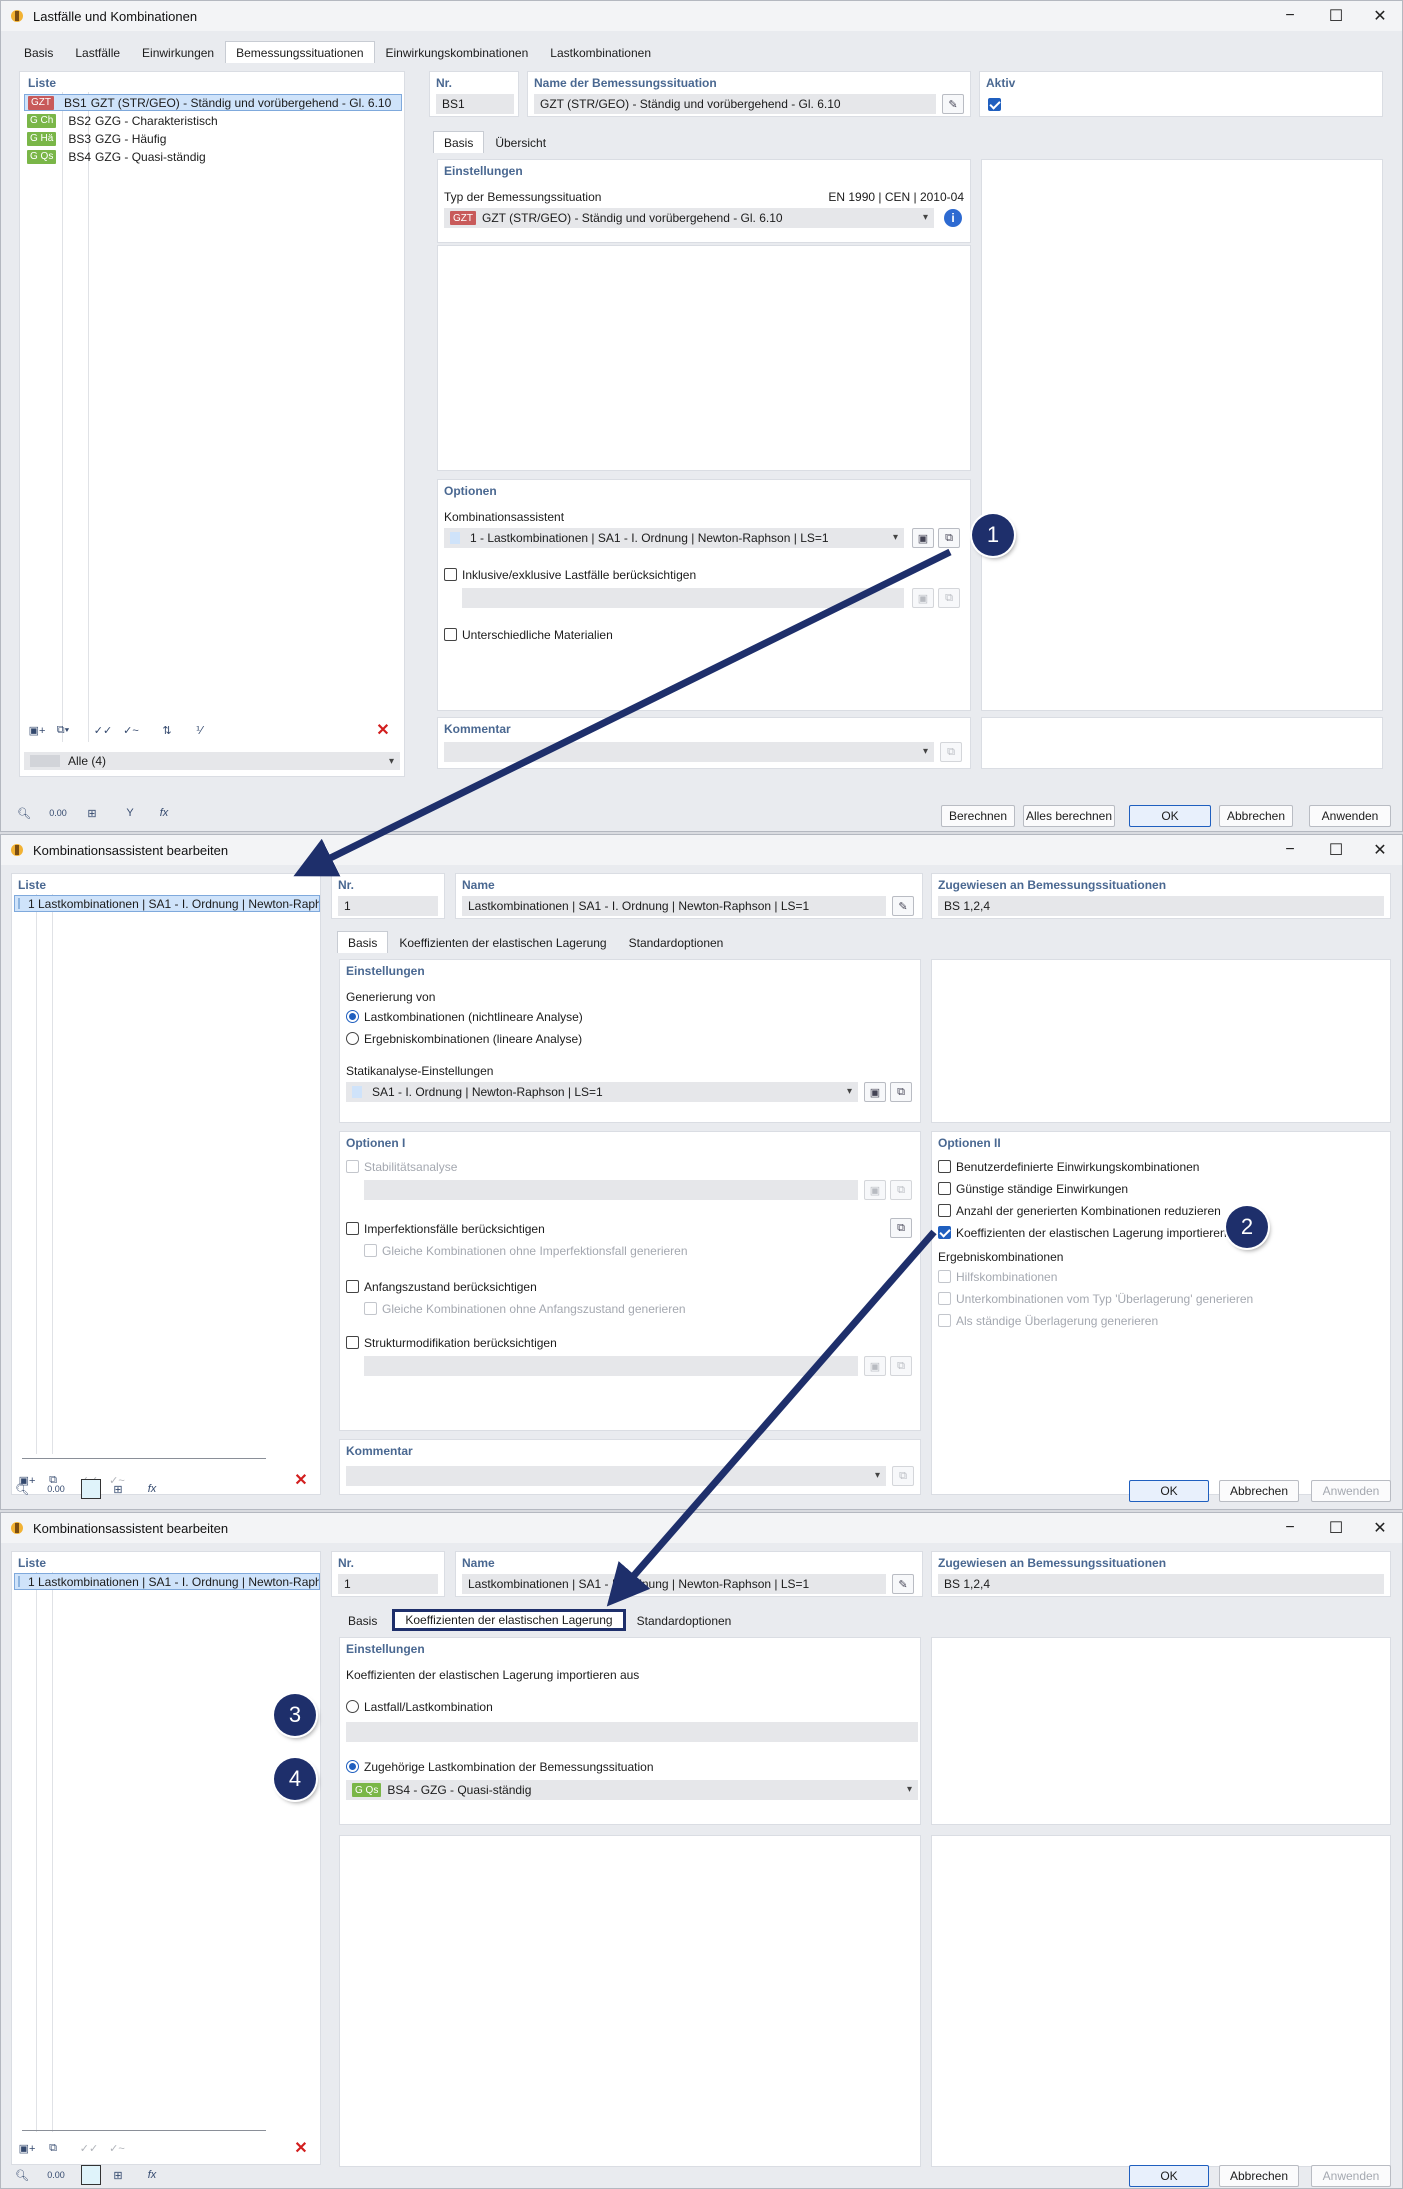 Image resolution: width=1403 pixels, height=2189 pixels. Describe the element at coordinates (212, 761) in the screenshot. I see `filter-select: Alle (4) ▾` at that location.